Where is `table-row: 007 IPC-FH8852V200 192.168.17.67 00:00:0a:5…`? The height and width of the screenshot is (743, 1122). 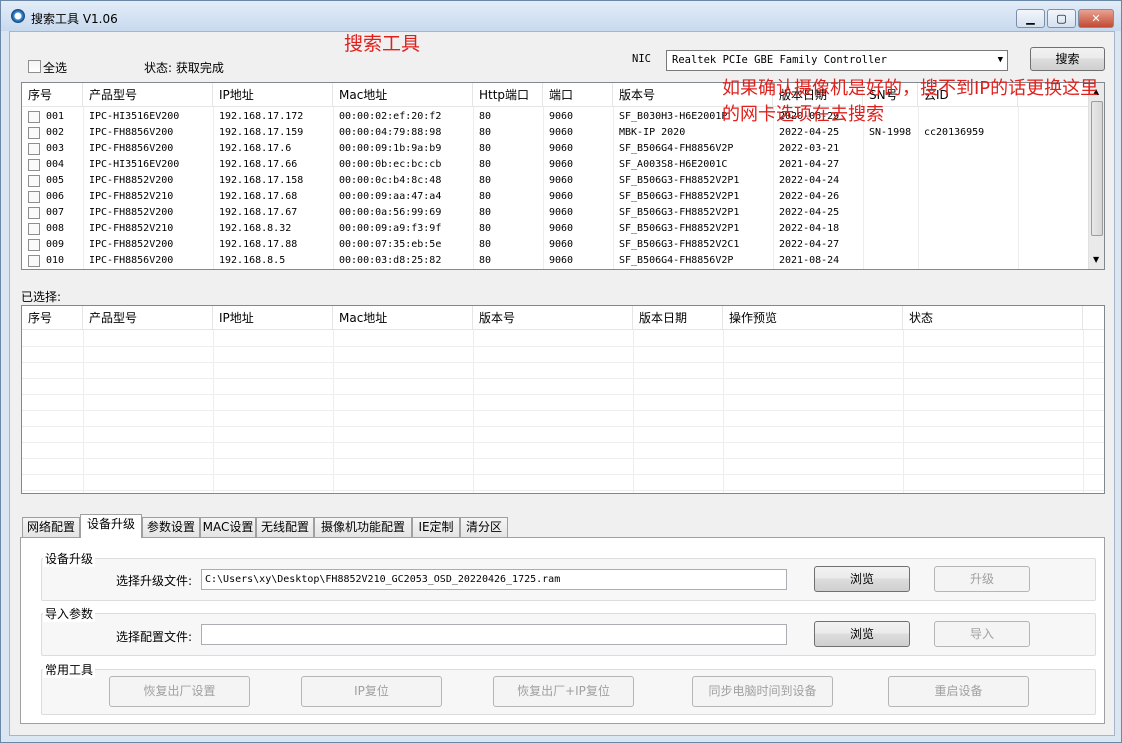
table-row: 007 IPC-FH8852V200 192.168.17.67 00:00:0a:5… is located at coordinates (555, 213).